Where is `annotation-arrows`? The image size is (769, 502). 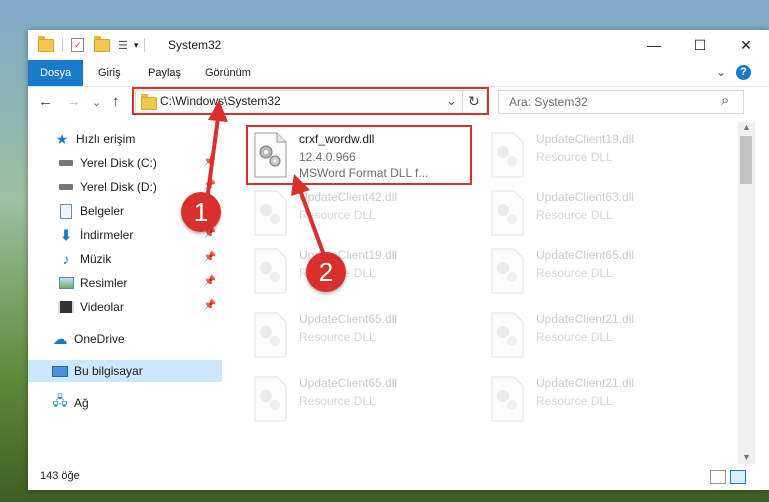
annotation-arrows is located at coordinates (267, 183).